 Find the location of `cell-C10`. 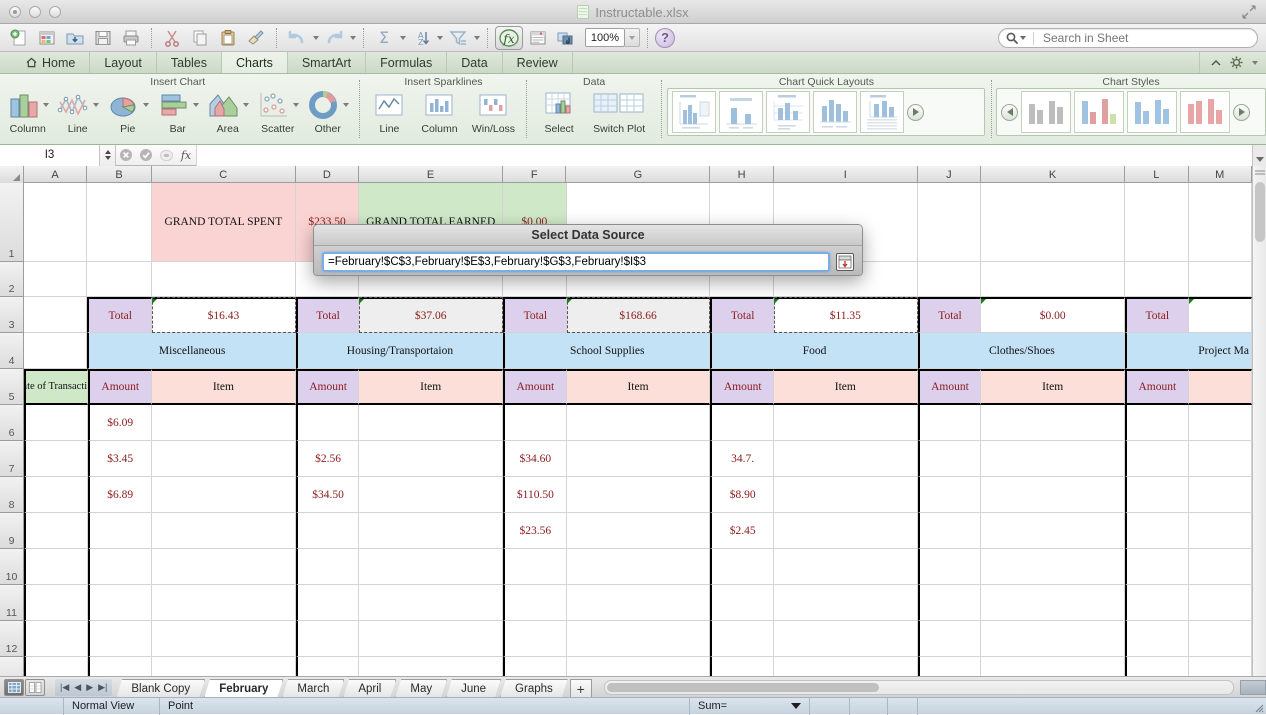

cell-C10 is located at coordinates (223, 567).